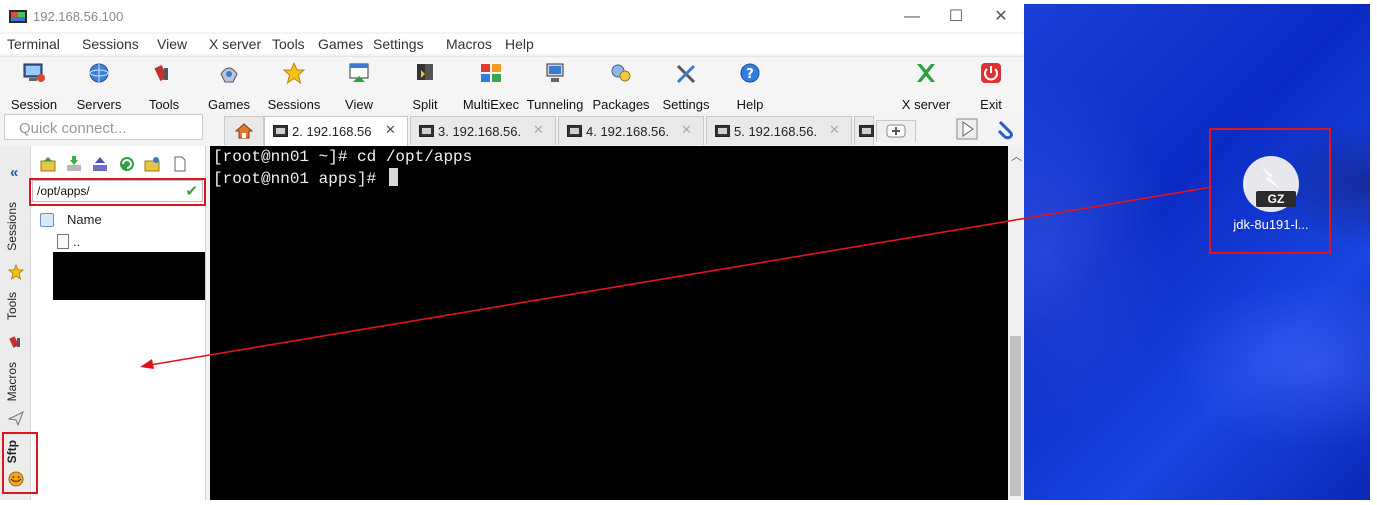 This screenshot has width=1377, height=505. What do you see at coordinates (483, 130) in the screenshot?
I see `tab-session-3: 3. 192.168.56. ✕` at bounding box center [483, 130].